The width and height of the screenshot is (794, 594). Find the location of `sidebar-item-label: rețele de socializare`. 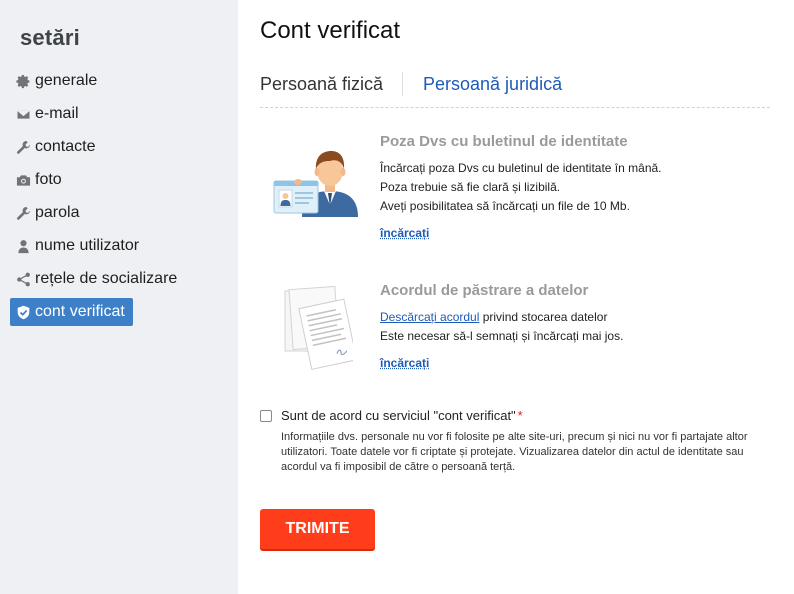

sidebar-item-label: rețele de socializare is located at coordinates (106, 278).